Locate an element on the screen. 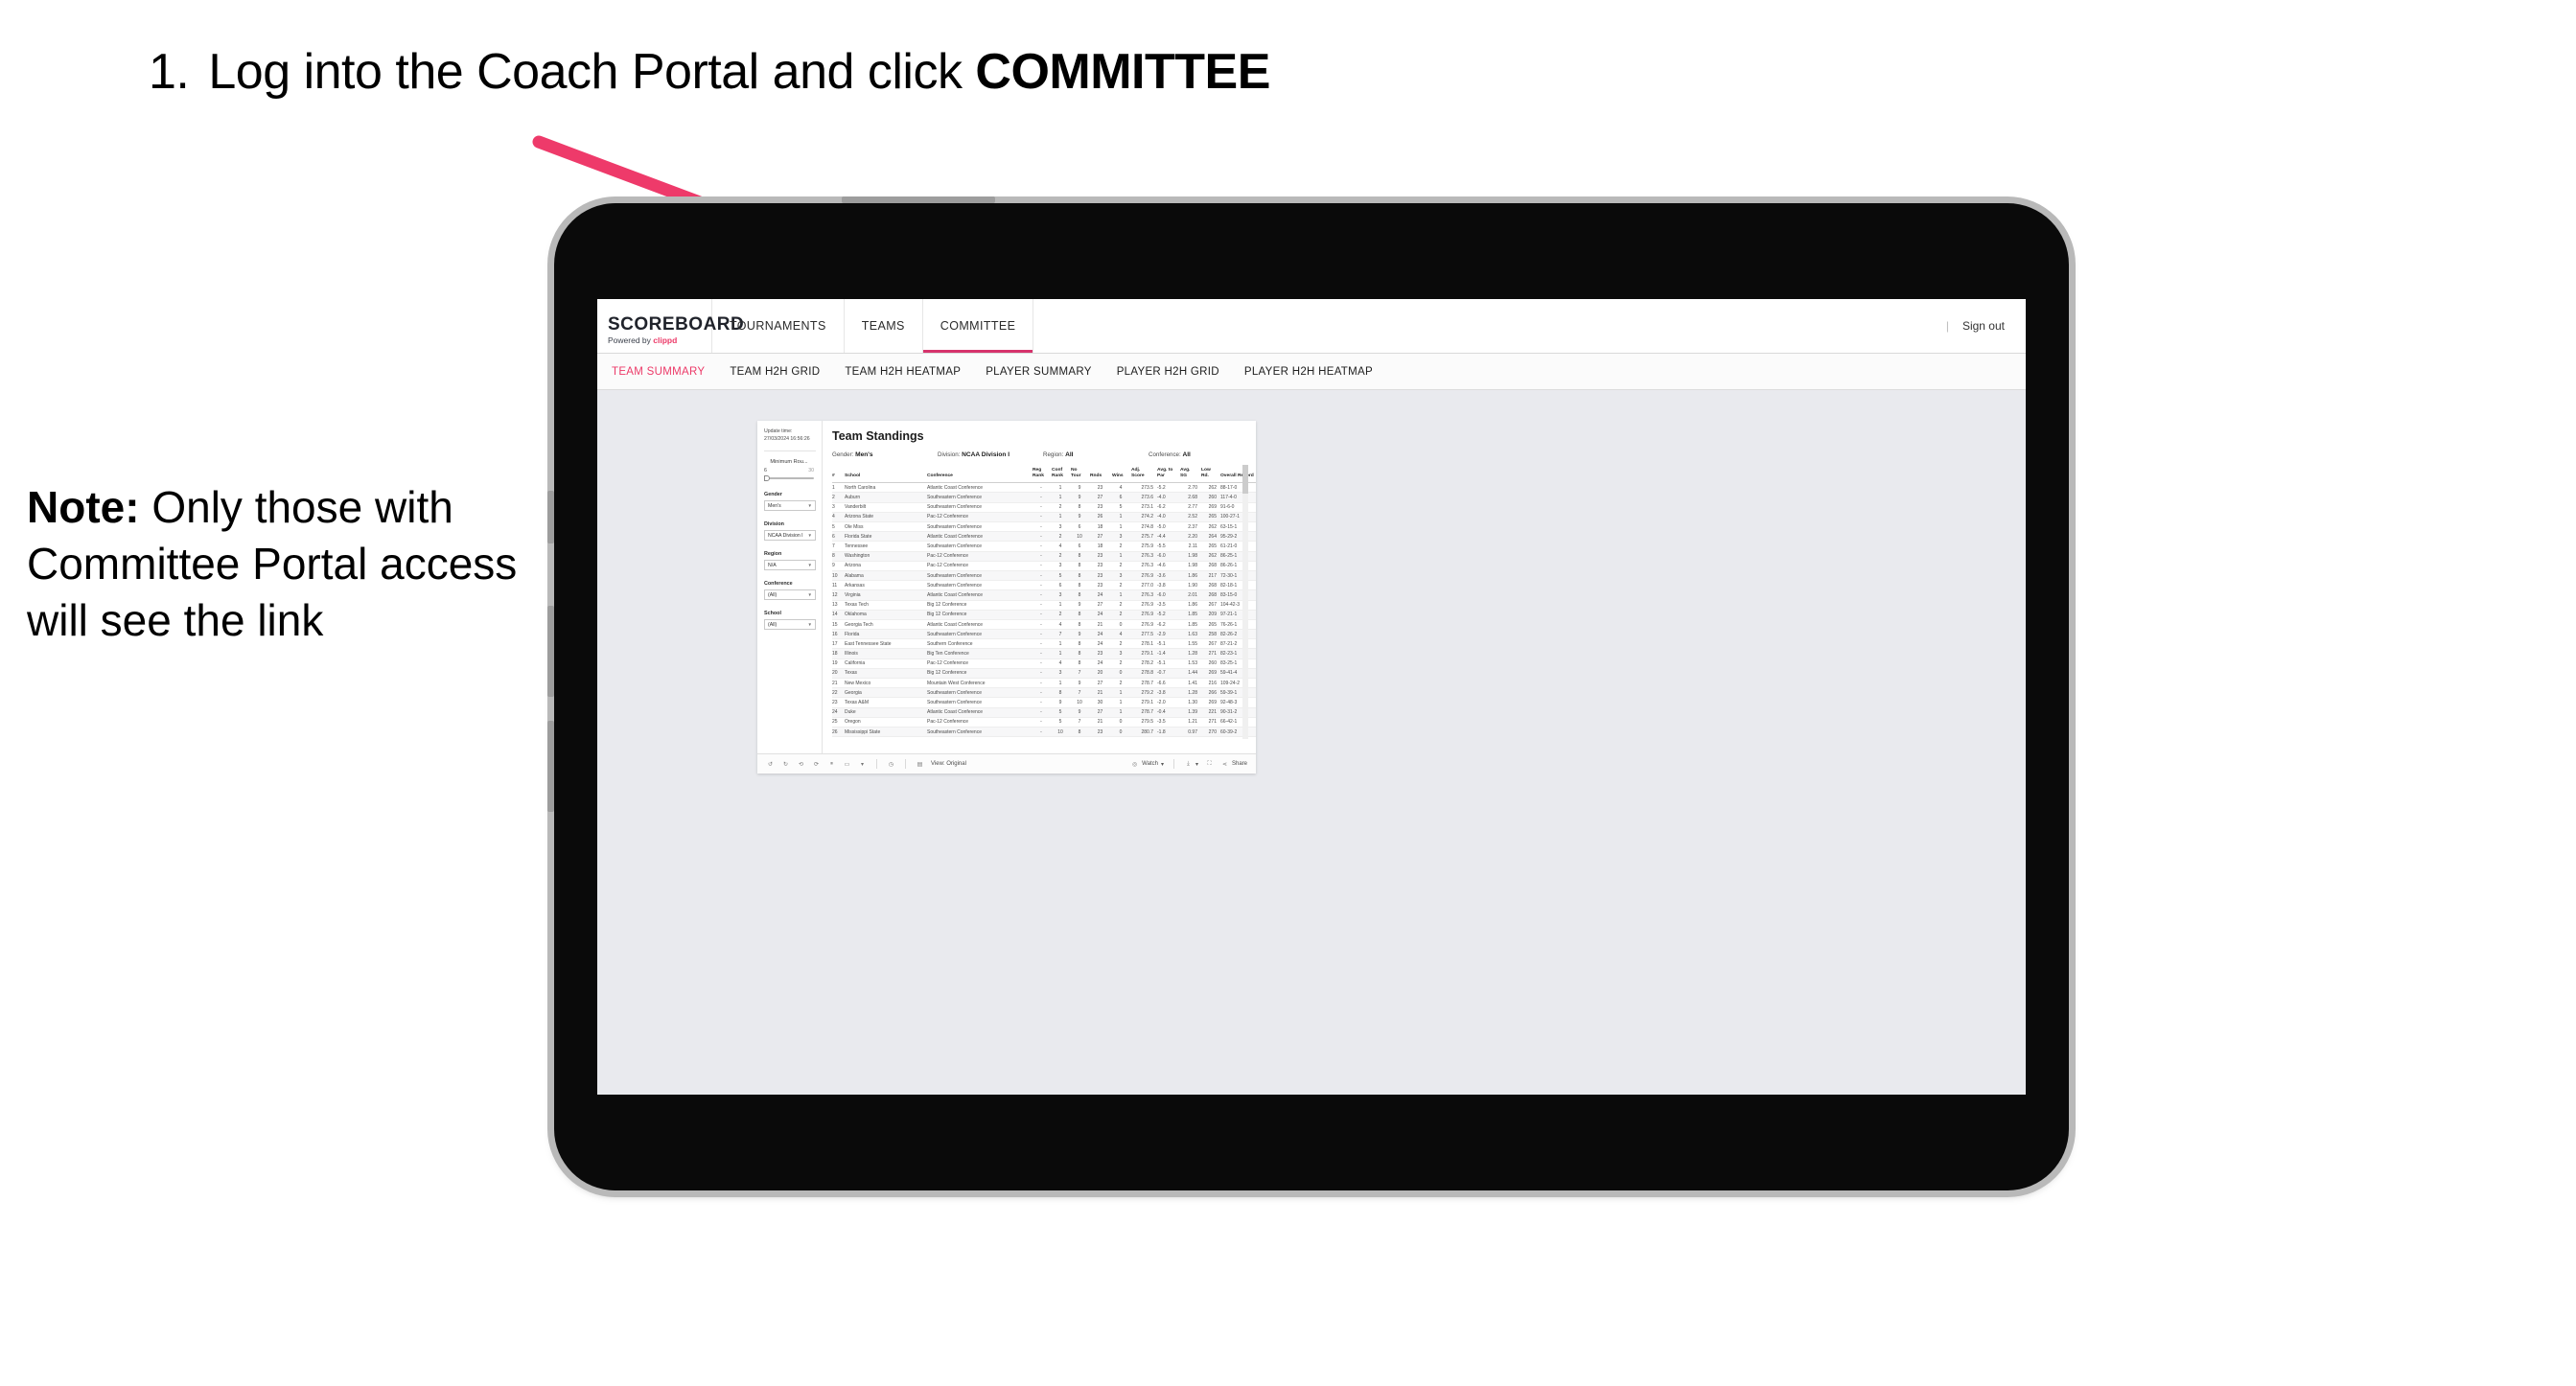 The image size is (2576, 1386). cell-adj-score: 276.9 is located at coordinates (1144, 605).